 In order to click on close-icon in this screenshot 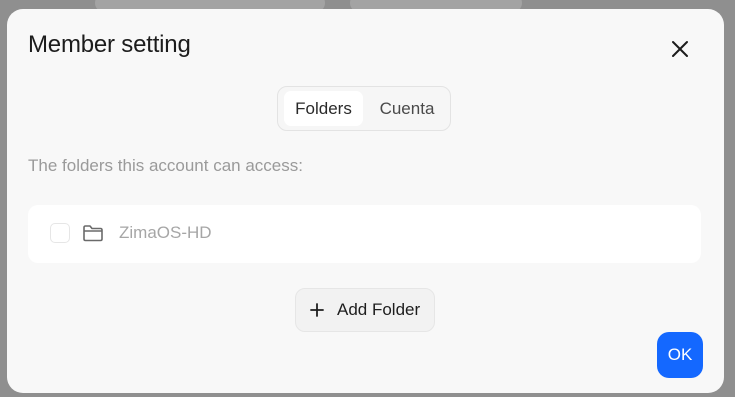, I will do `click(680, 49)`.